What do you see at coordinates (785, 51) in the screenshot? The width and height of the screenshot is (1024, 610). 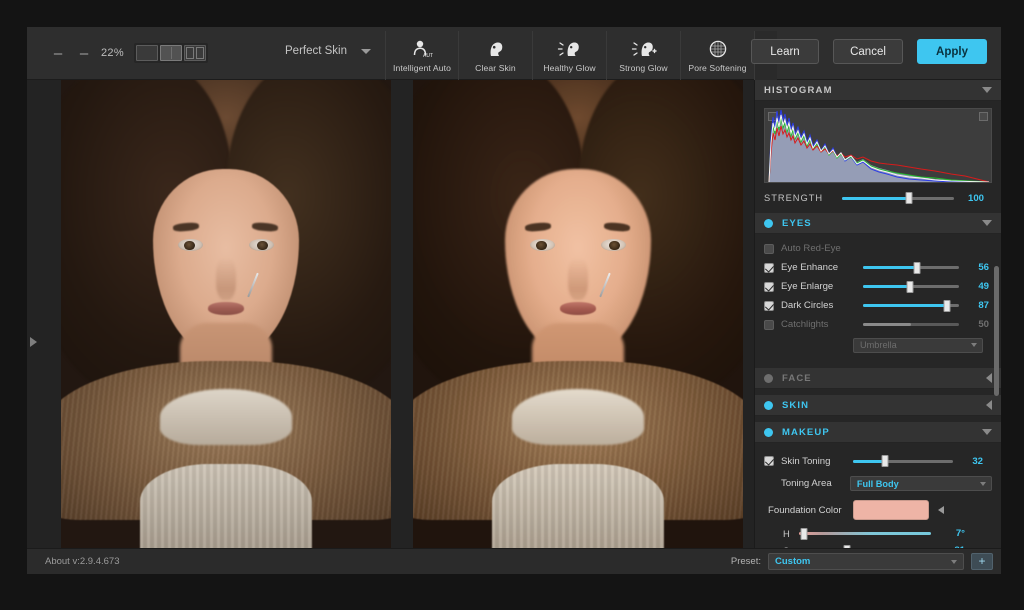 I see `learn-button: Learn` at bounding box center [785, 51].